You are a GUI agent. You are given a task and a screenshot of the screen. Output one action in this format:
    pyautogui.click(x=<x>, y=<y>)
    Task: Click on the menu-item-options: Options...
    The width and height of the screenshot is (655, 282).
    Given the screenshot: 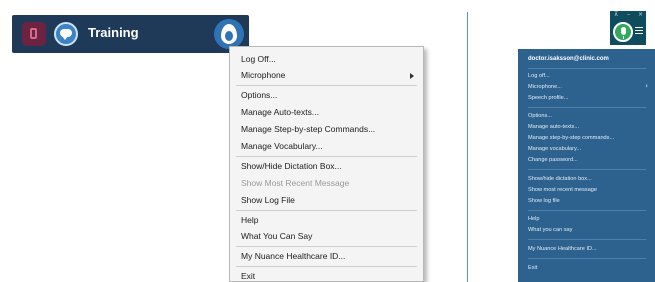 What is the action you would take?
    pyautogui.click(x=259, y=95)
    